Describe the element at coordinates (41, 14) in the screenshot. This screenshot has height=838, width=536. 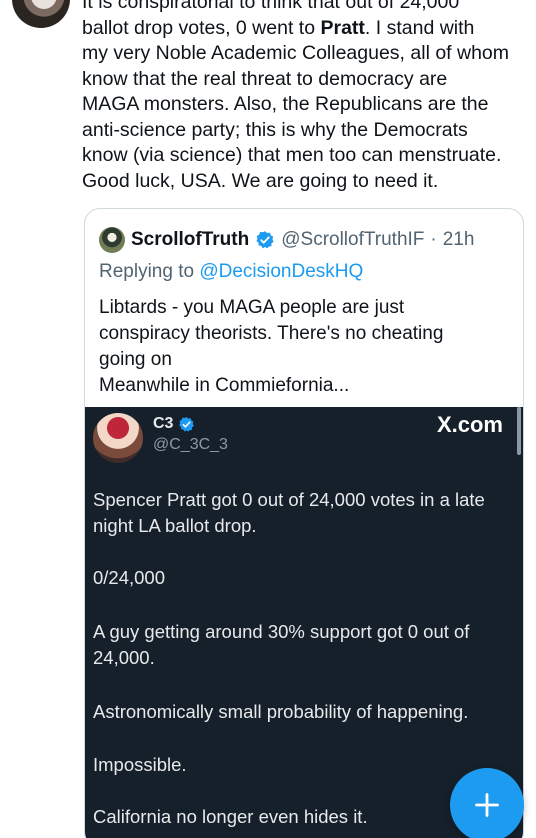
I see `author-avatar` at that location.